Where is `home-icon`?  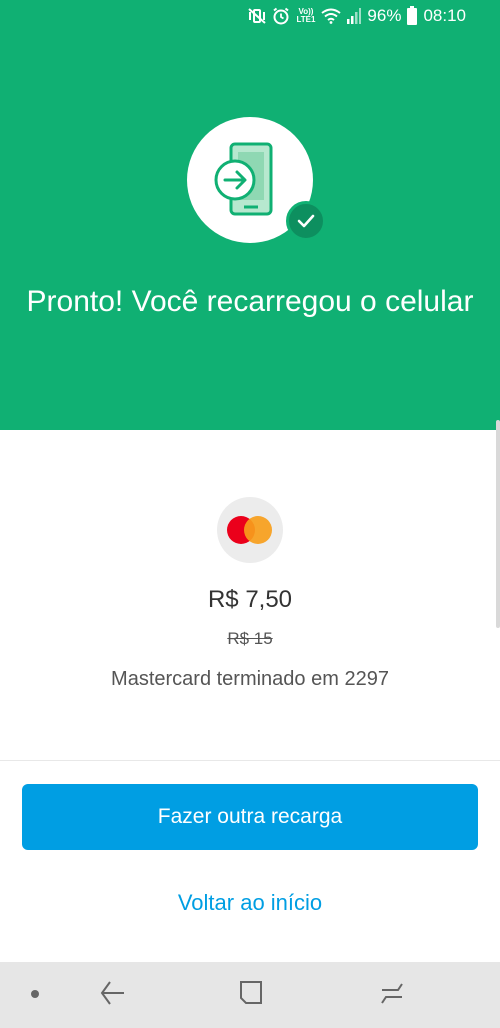
home-icon is located at coordinates (251, 995).